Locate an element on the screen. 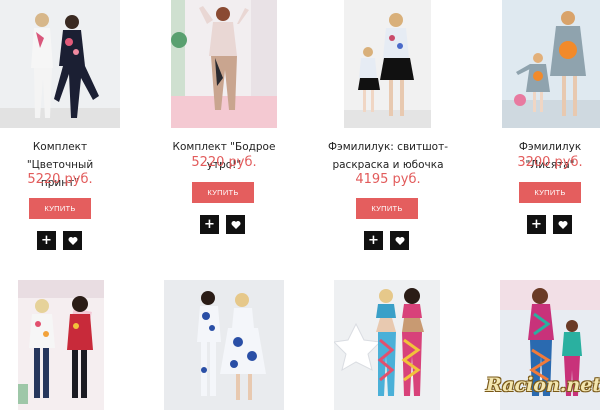 The height and width of the screenshot is (410, 600). product-photo-family-sweatshirt-skirt is located at coordinates (387, 64).